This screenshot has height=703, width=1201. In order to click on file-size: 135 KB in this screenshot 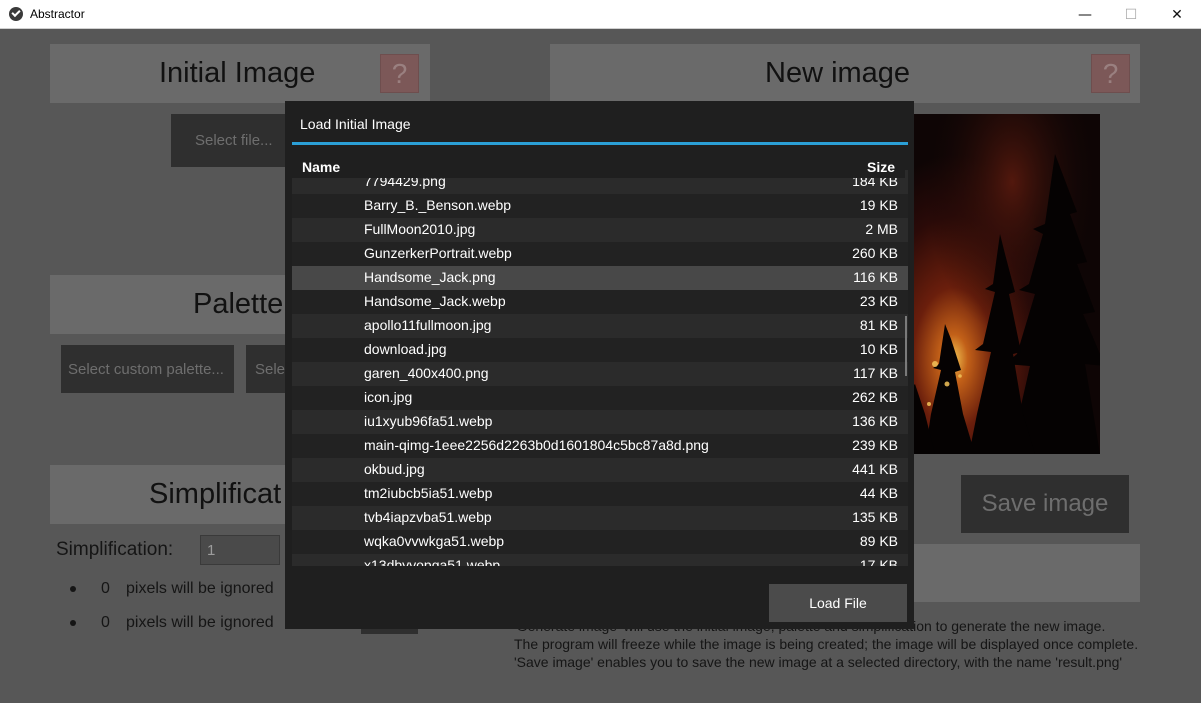, I will do `click(875, 517)`.